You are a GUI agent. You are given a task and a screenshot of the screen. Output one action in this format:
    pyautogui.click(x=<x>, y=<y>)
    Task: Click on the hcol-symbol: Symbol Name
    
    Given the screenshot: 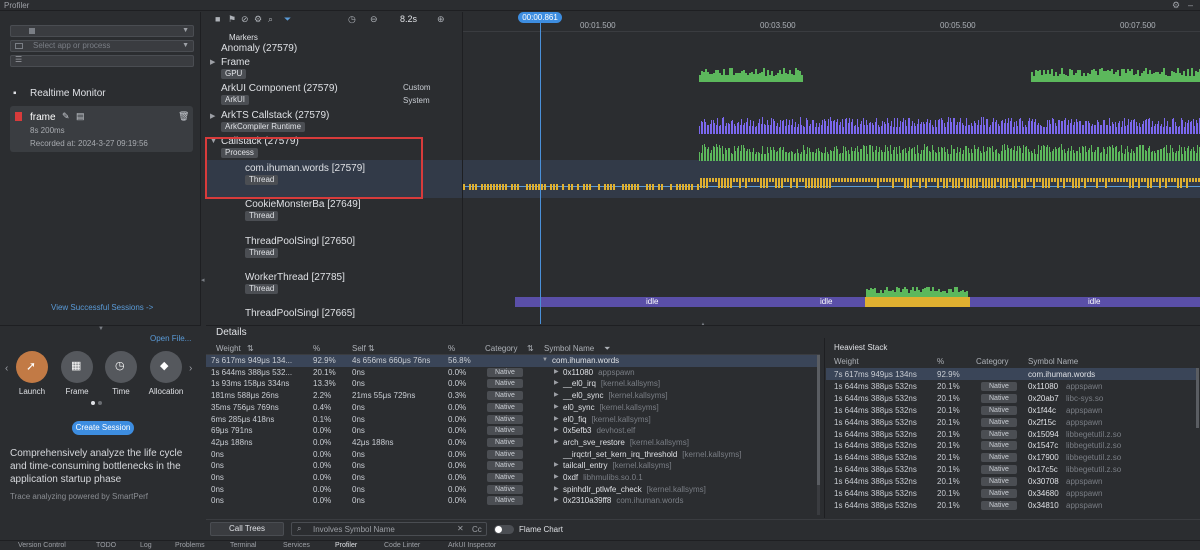 What is the action you would take?
    pyautogui.click(x=1053, y=361)
    